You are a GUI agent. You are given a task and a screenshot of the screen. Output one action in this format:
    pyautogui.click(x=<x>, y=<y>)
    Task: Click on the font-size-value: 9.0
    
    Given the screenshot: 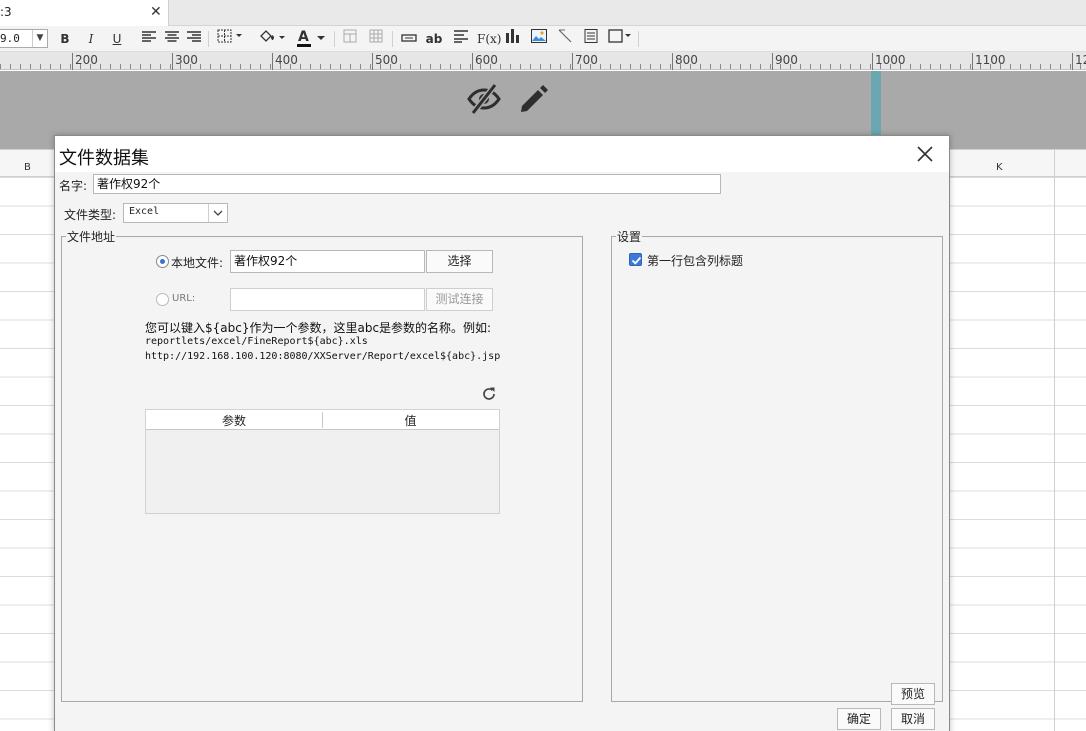 What is the action you would take?
    pyautogui.click(x=10, y=38)
    